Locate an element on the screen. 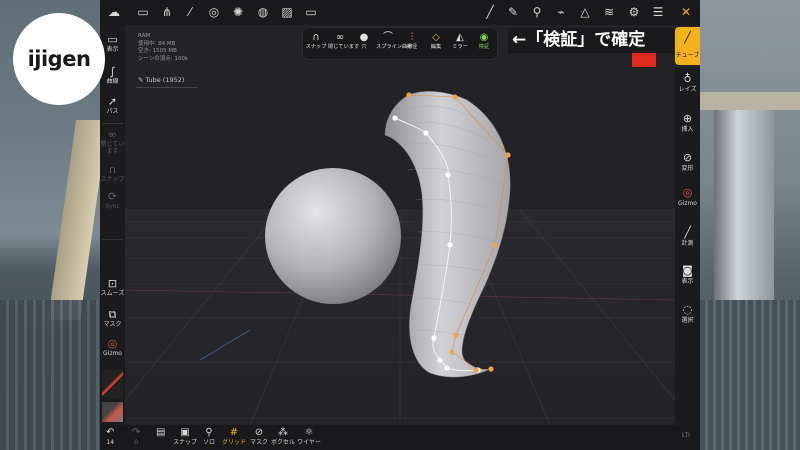  validate-button: ◉ 検証 is located at coordinates (484, 40).